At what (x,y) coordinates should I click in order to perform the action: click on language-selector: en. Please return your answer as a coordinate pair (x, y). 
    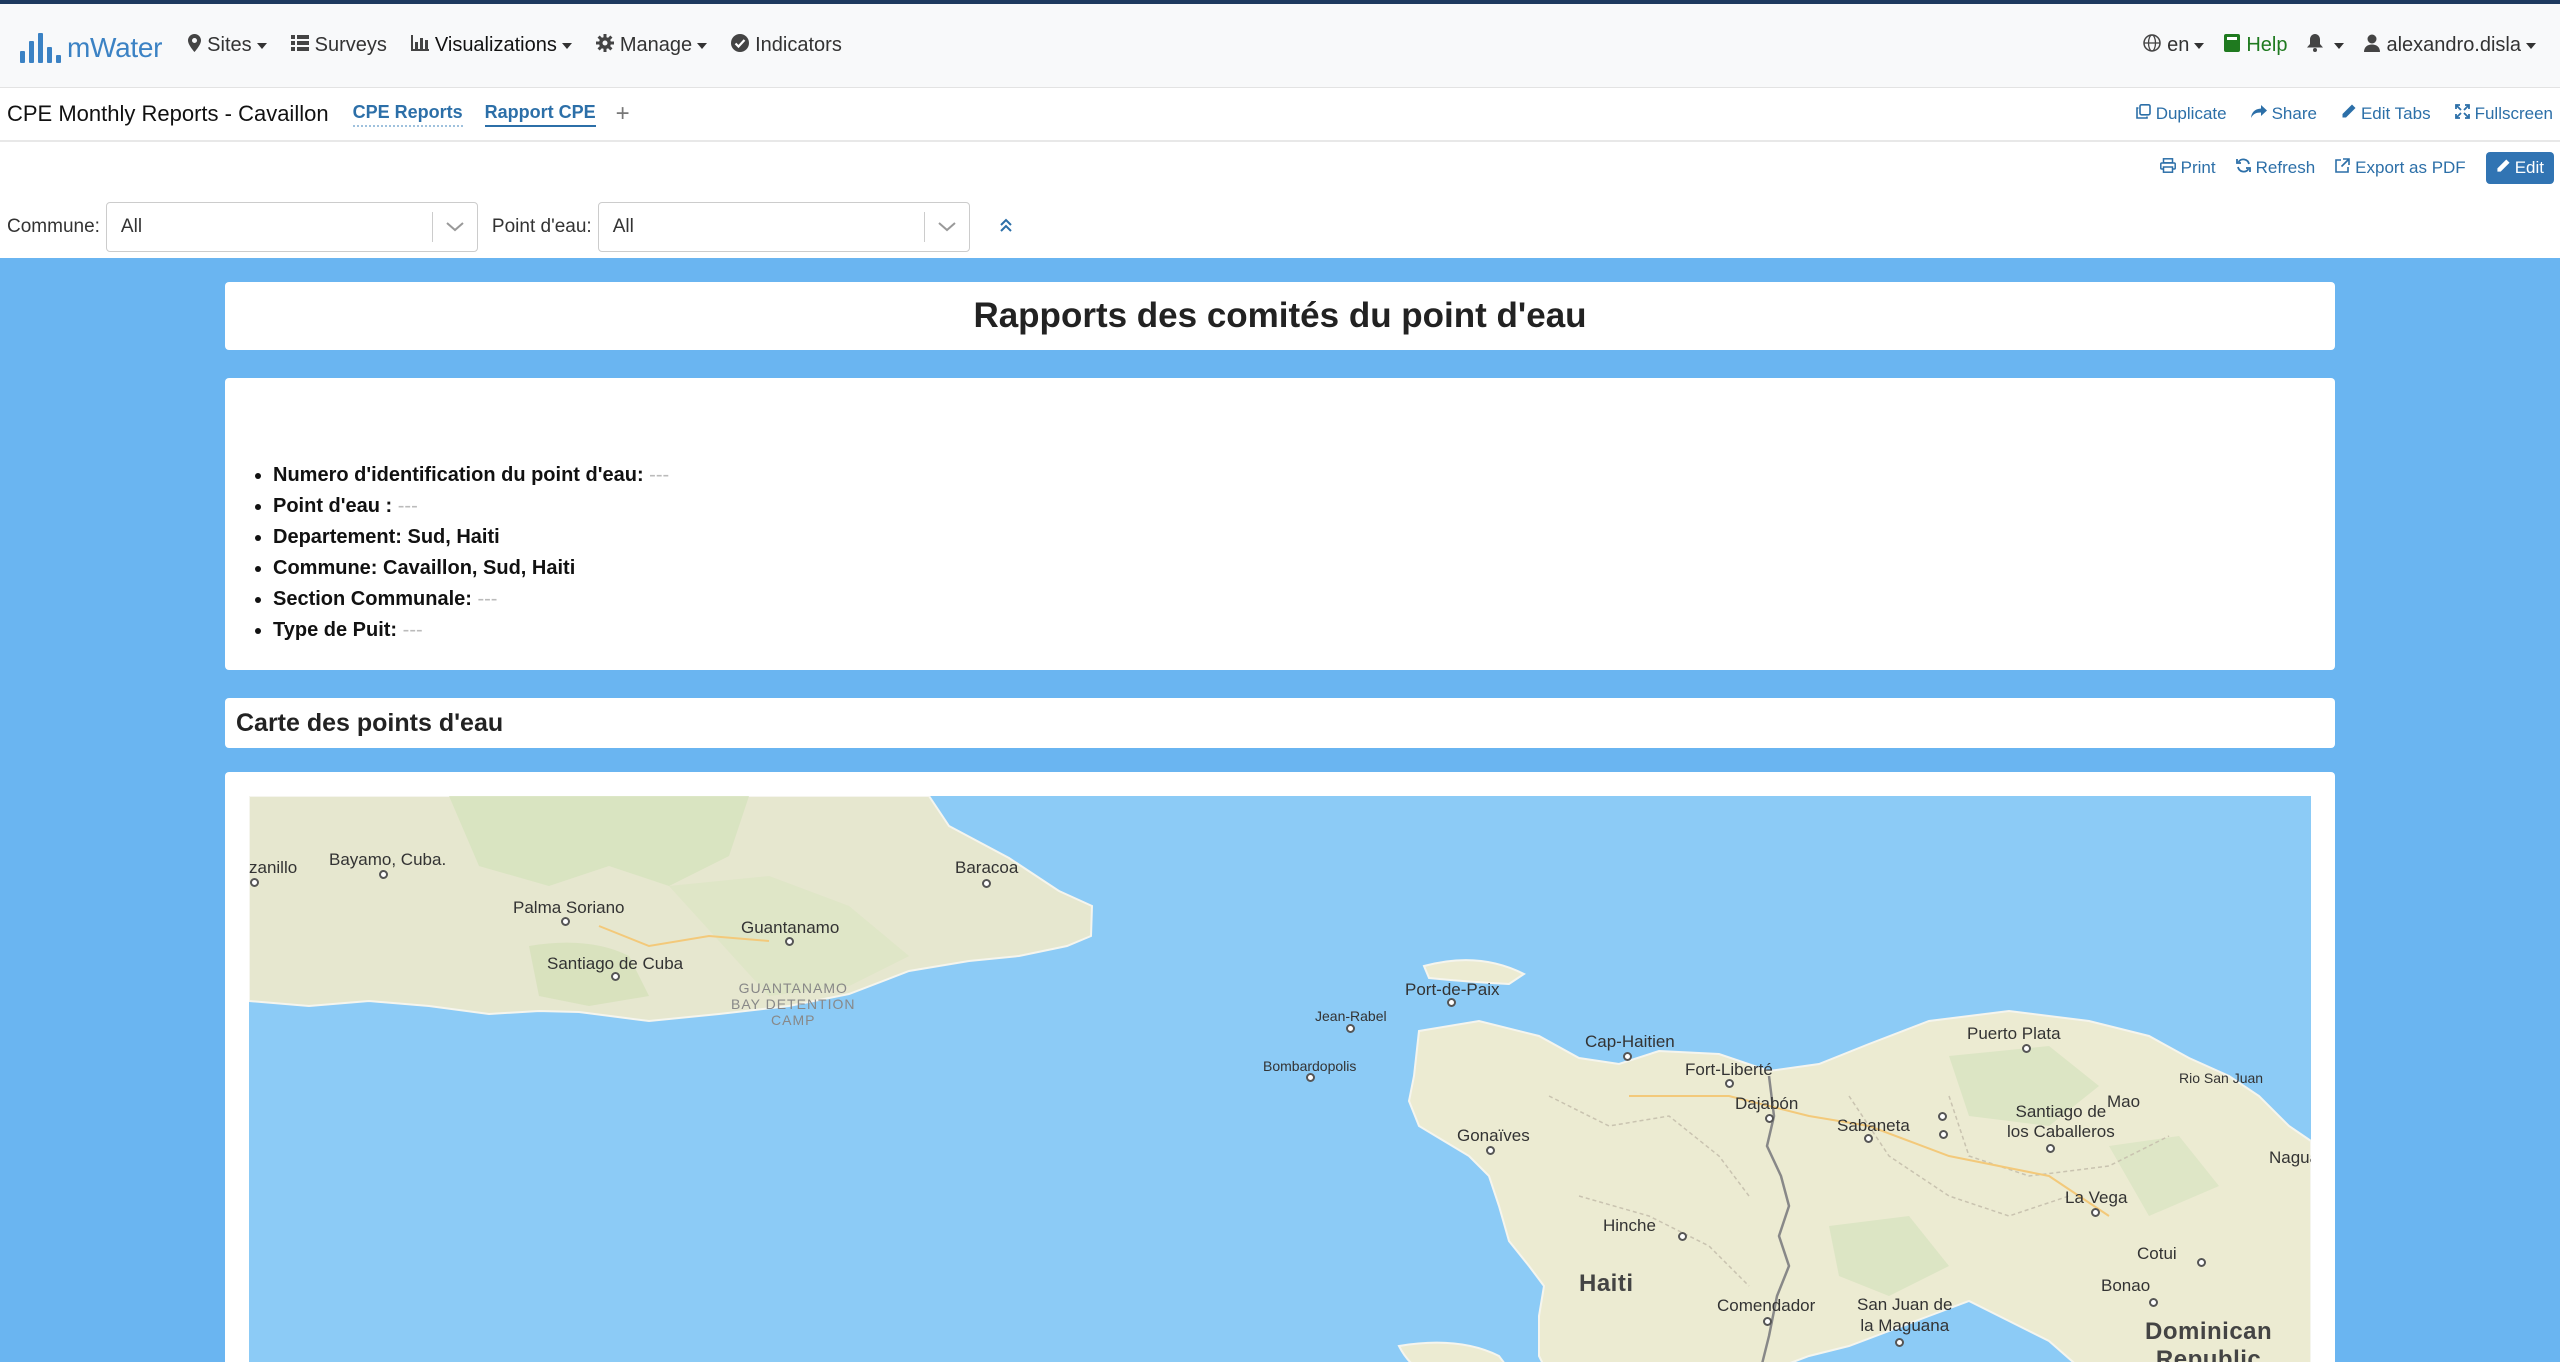
    Looking at the image, I should click on (2174, 45).